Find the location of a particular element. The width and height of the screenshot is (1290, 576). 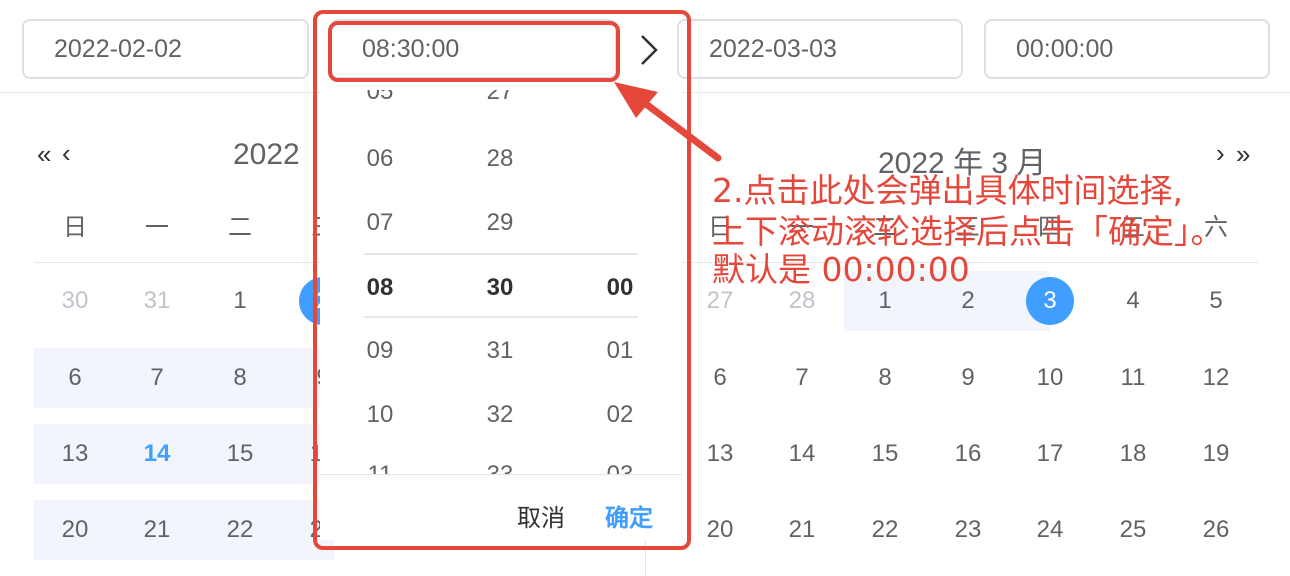

annotation-text-line1: 2.点击此处会弹出具体时间选择, is located at coordinates (947, 190).